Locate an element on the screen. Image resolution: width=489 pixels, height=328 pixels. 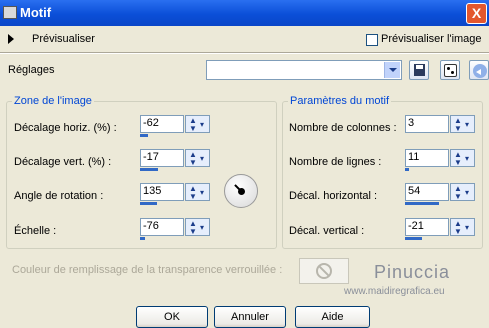
expand-arrow-icon is located at coordinates (11, 39).